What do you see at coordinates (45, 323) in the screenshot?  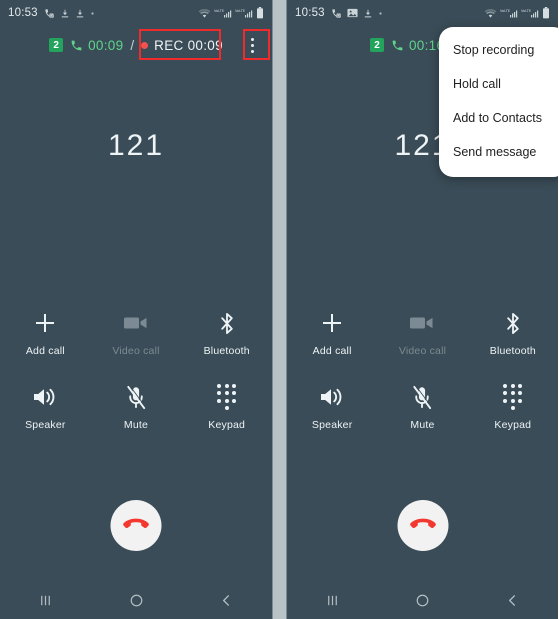 I see `plus-icon` at bounding box center [45, 323].